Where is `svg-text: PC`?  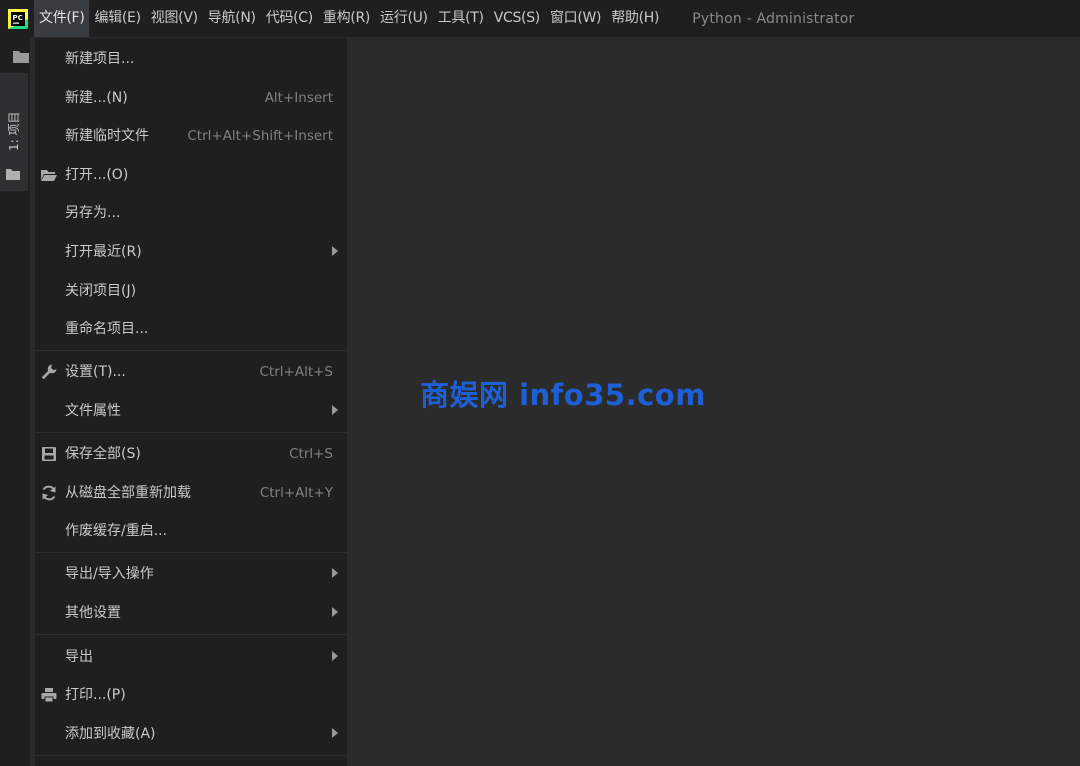
svg-text: PC is located at coordinates (18, 18).